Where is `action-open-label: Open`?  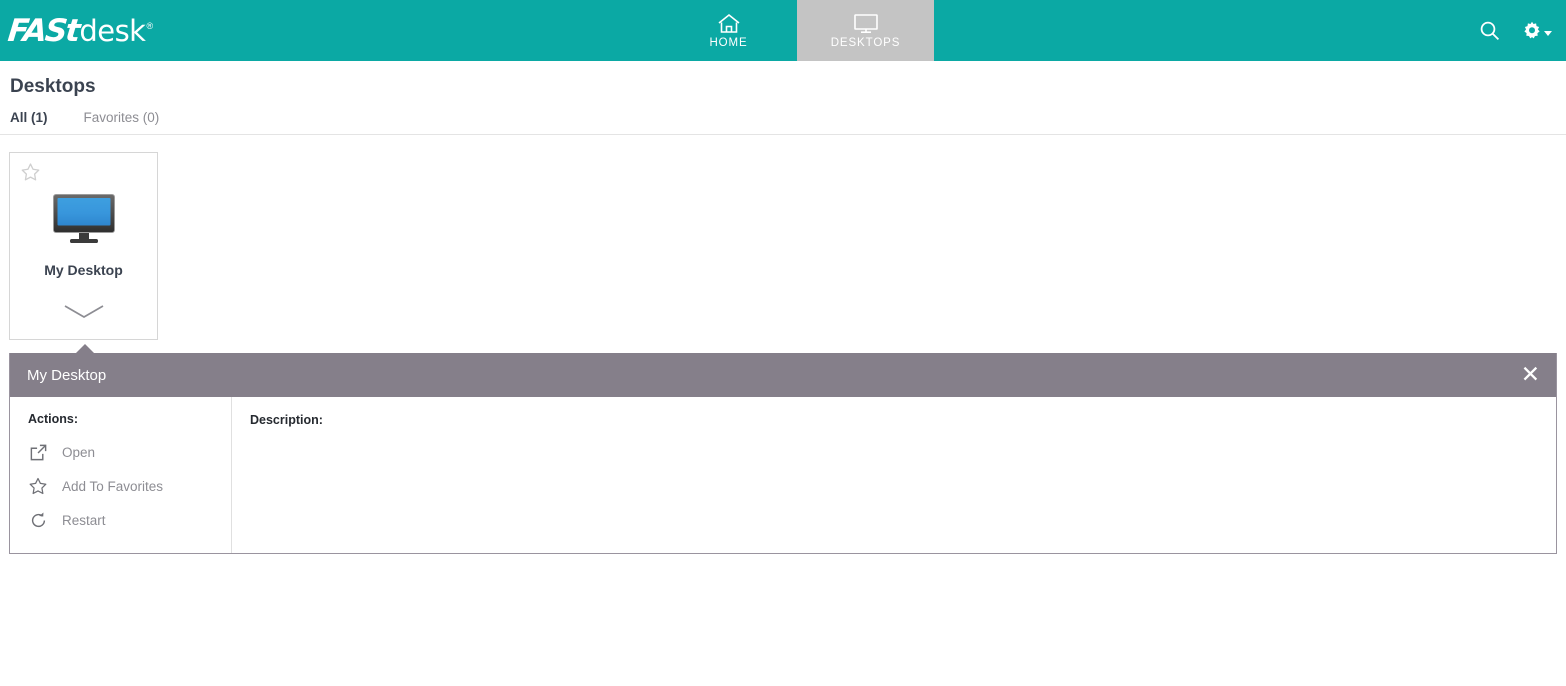
action-open-label: Open is located at coordinates (79, 452).